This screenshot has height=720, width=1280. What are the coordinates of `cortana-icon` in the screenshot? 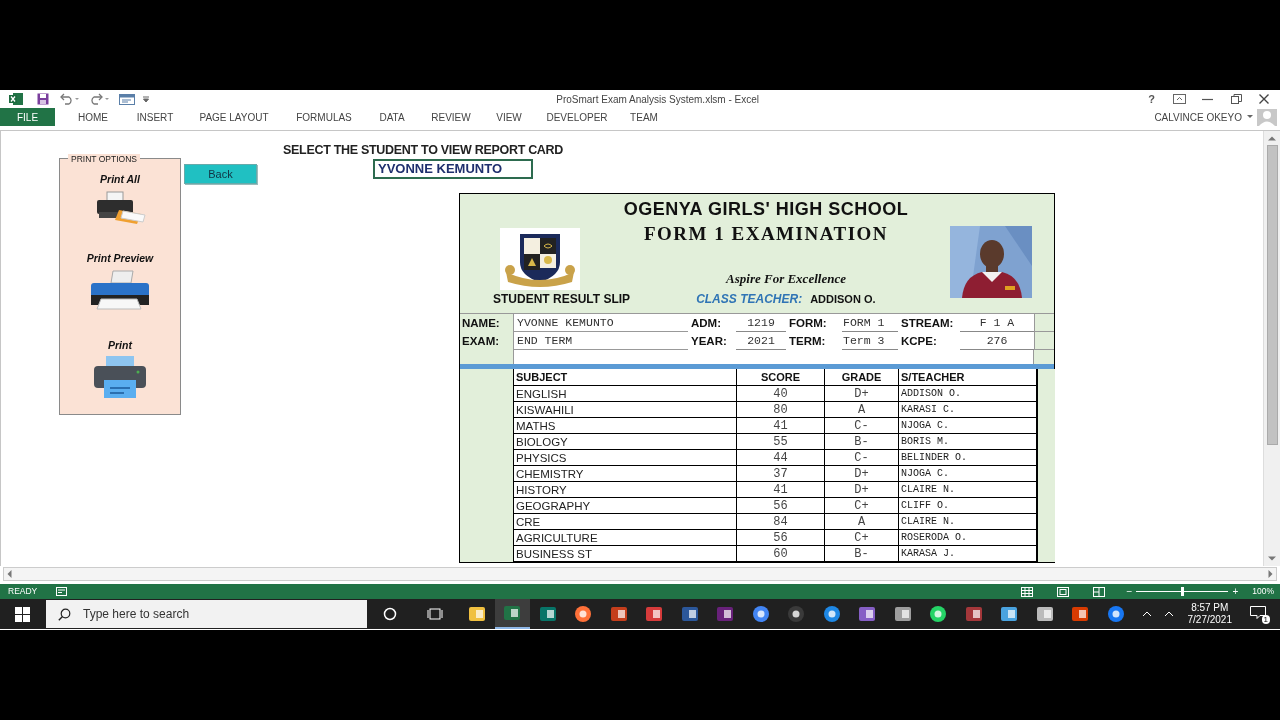 It's located at (390, 614).